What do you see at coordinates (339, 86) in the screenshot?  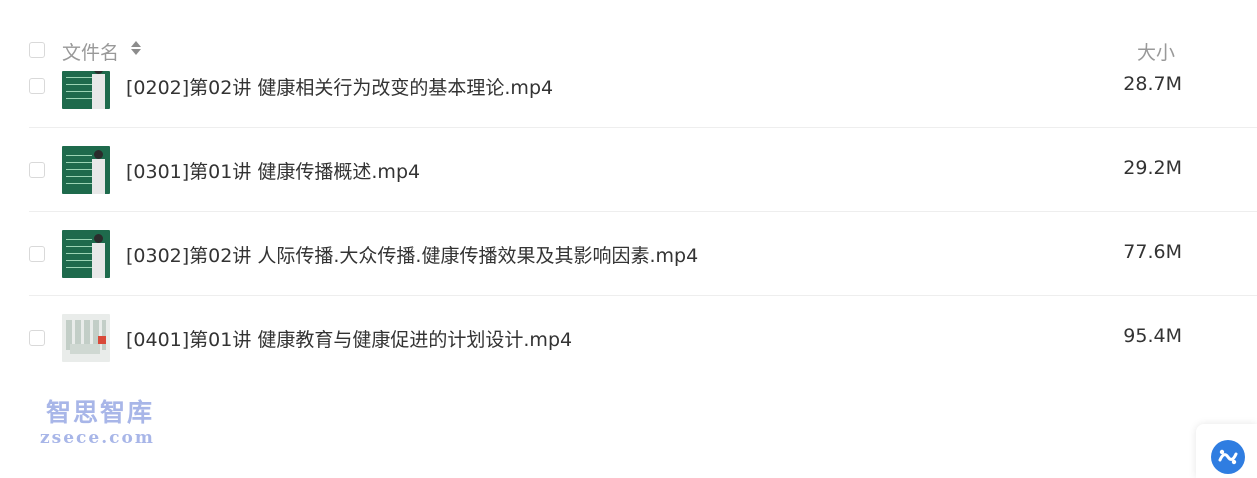 I see `file-name: [0202]第02讲 健康相关行为改变的基本理论.mp4` at bounding box center [339, 86].